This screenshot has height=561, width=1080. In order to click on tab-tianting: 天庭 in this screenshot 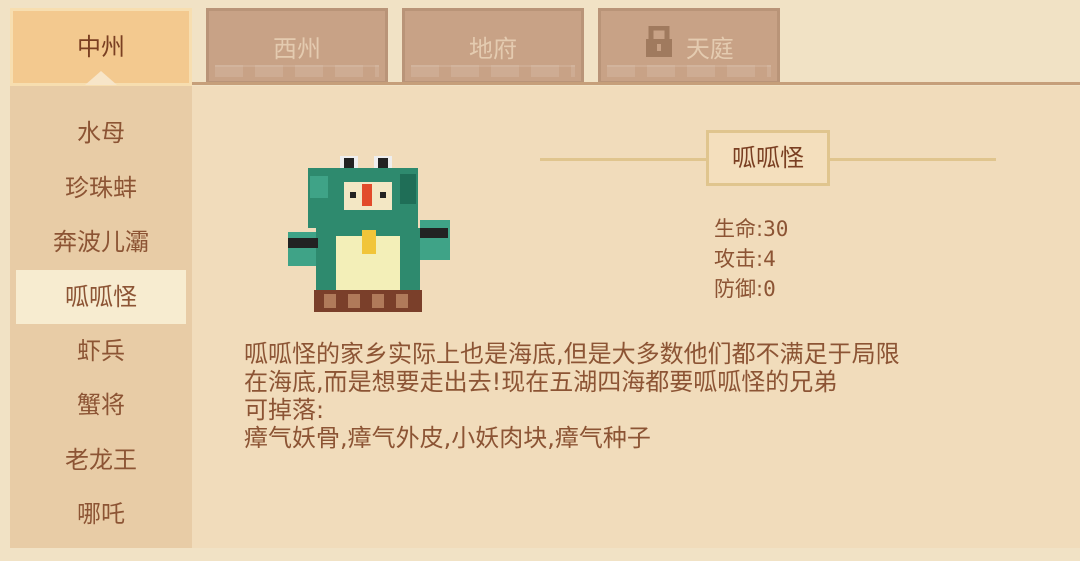, I will do `click(689, 46)`.